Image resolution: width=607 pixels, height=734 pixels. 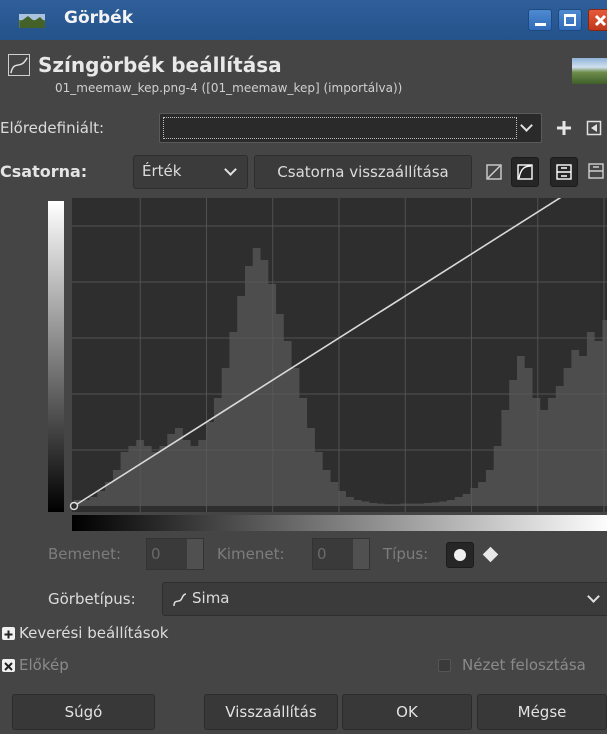 What do you see at coordinates (407, 712) in the screenshot?
I see `ok-button: OK` at bounding box center [407, 712].